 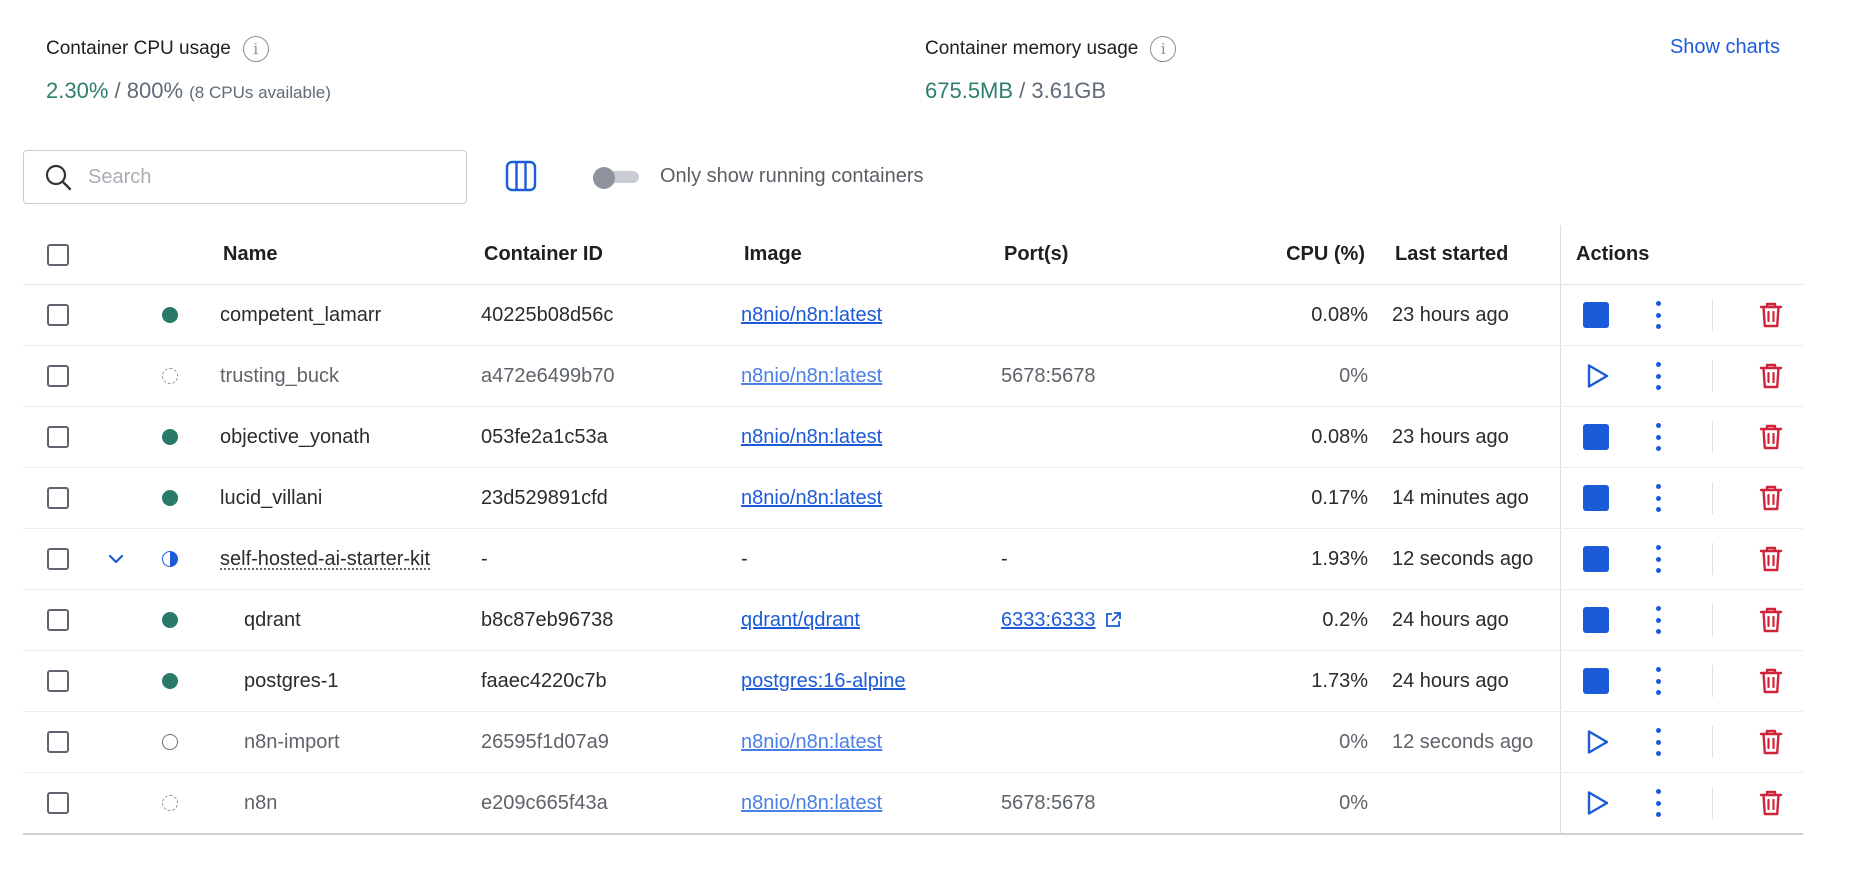 I want to click on container-id: 40225b08d56c, so click(x=547, y=314).